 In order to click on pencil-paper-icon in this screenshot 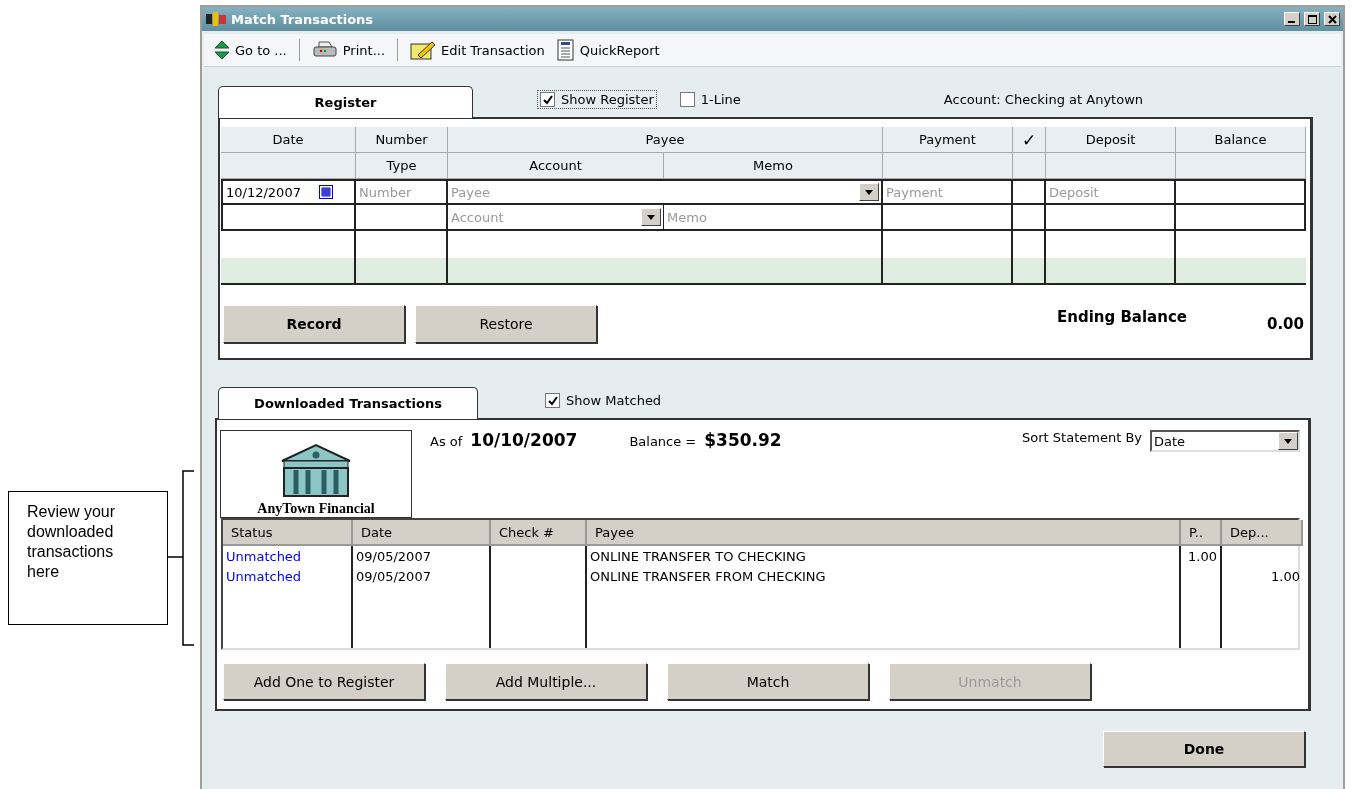, I will do `click(423, 50)`.